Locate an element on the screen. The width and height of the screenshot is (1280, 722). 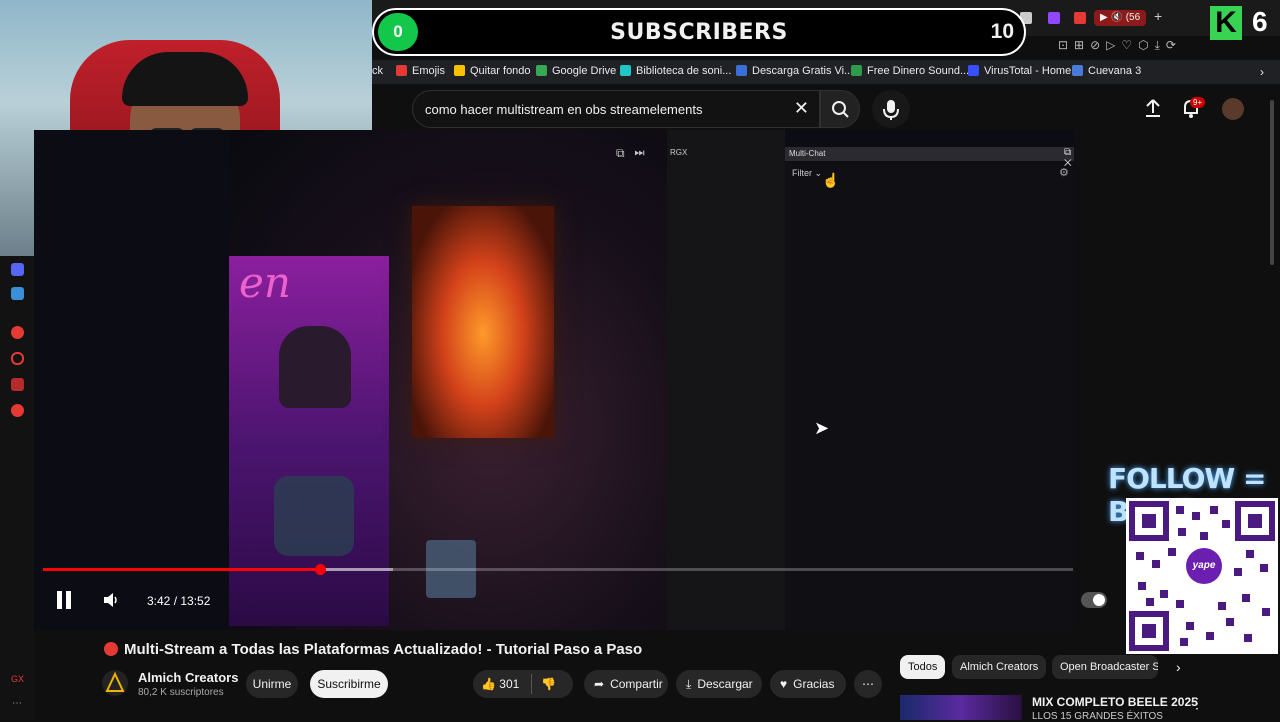
like-dislike-group: 👍 301 👎 is located at coordinates (523, 684).